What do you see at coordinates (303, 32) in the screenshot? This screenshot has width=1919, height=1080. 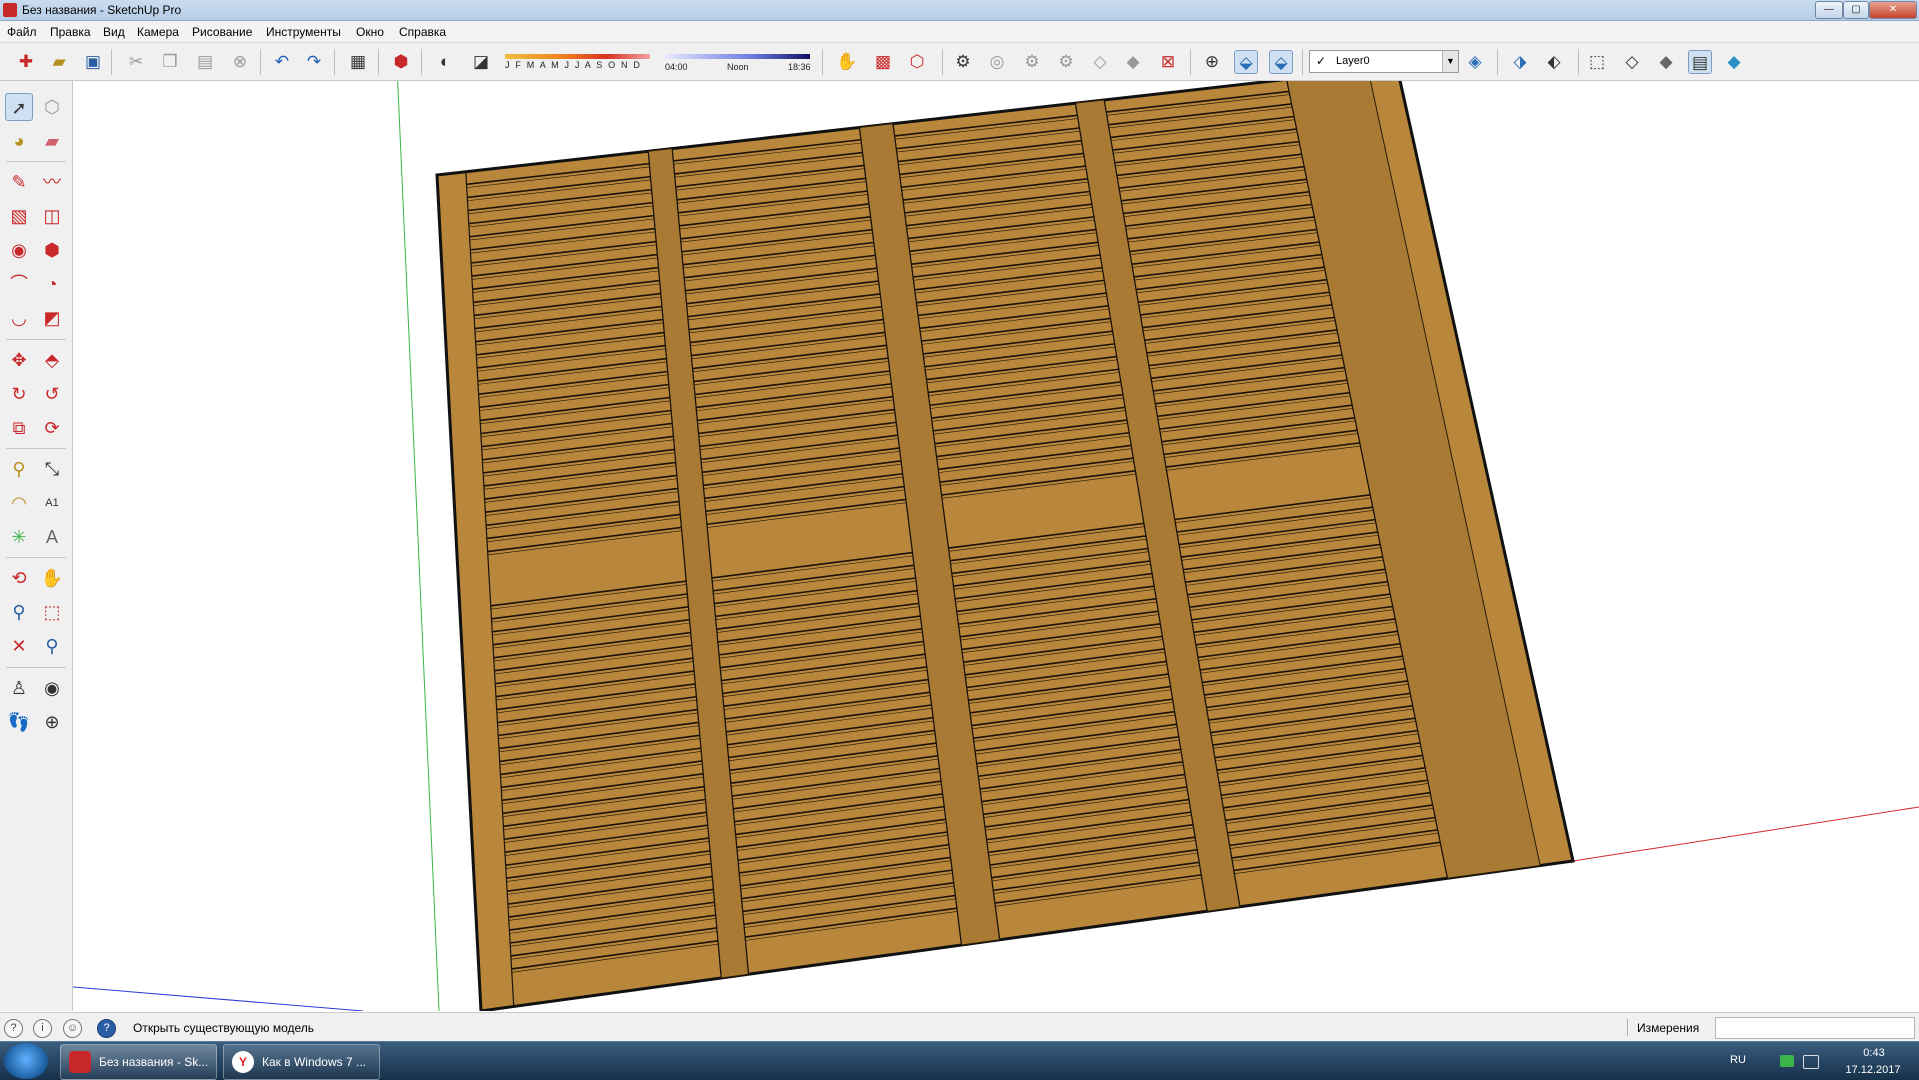 I see `menu-tools: Инструменты` at bounding box center [303, 32].